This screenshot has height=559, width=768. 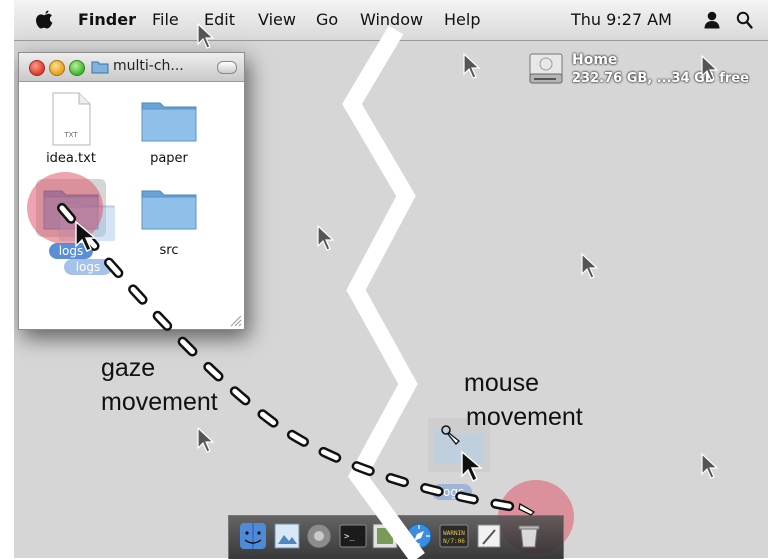 I want to click on active-cursor-icon, so click(x=472, y=466).